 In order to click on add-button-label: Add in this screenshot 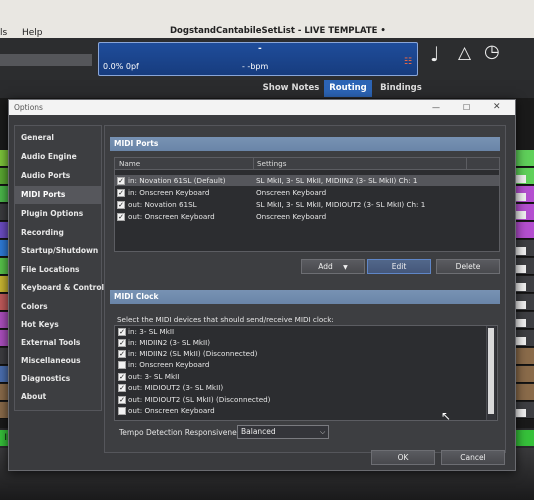, I will do `click(325, 266)`.